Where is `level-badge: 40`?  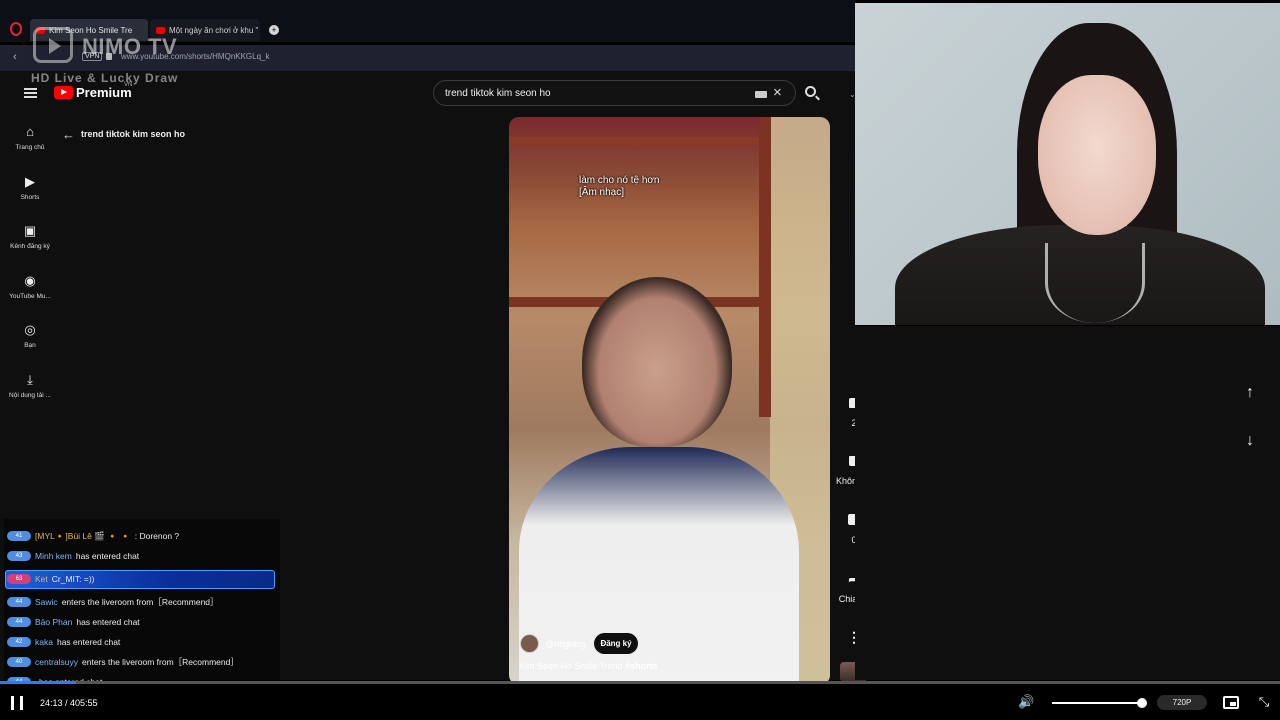
level-badge: 40 is located at coordinates (19, 662).